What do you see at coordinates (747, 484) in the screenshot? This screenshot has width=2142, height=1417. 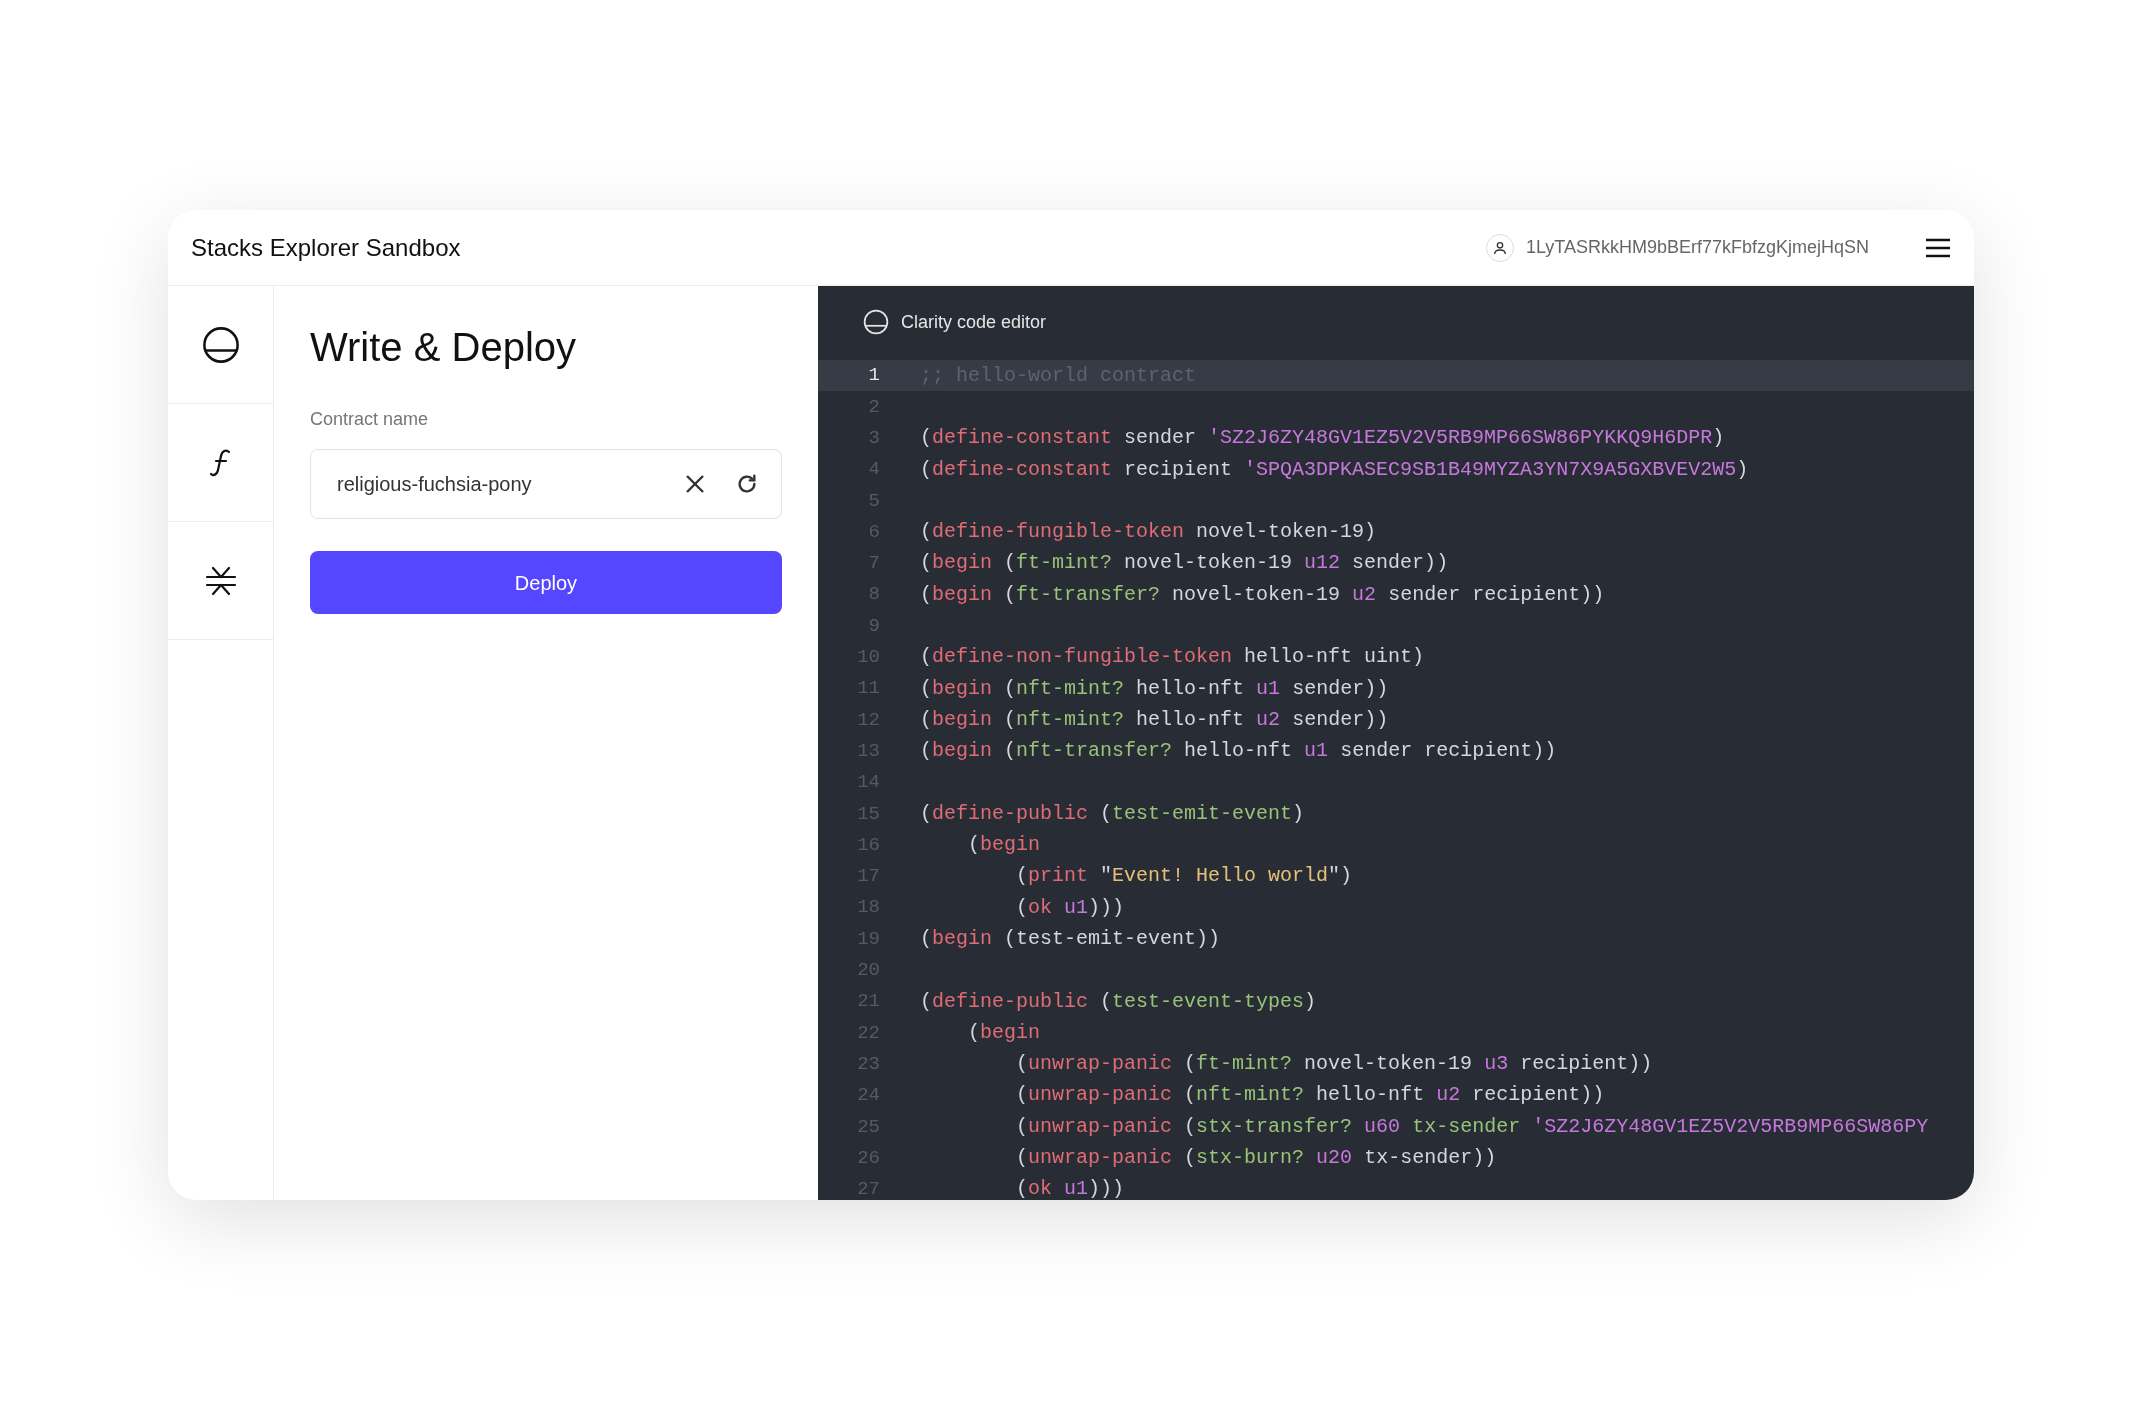 I see `refresh-icon` at bounding box center [747, 484].